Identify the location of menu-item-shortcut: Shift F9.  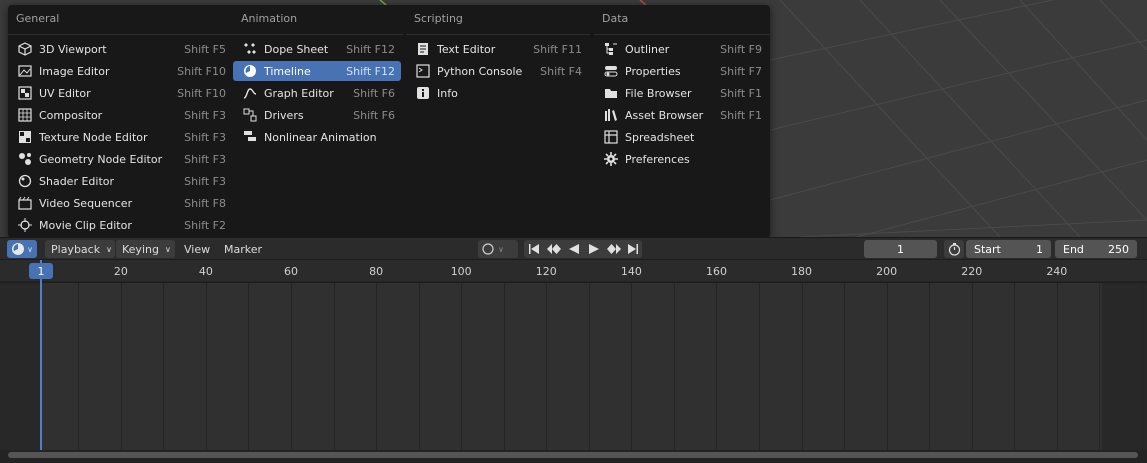
(741, 49).